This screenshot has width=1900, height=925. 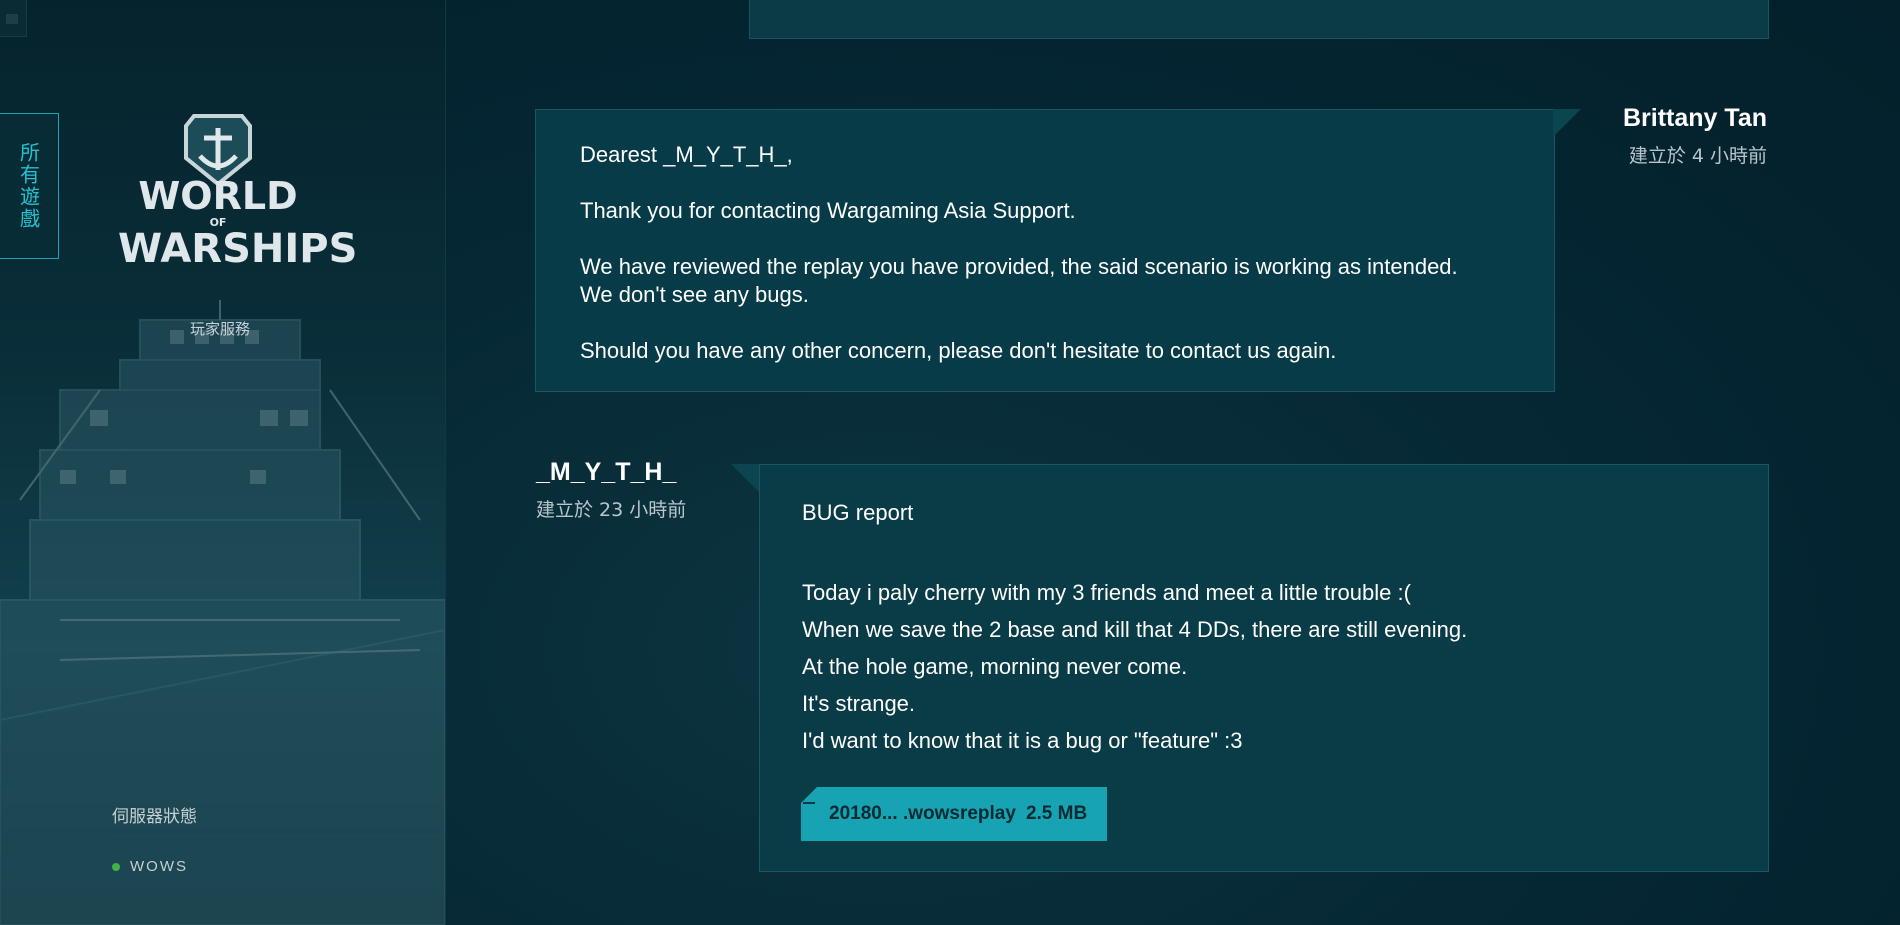 What do you see at coordinates (858, 512) in the screenshot?
I see `message-subject: BUG report` at bounding box center [858, 512].